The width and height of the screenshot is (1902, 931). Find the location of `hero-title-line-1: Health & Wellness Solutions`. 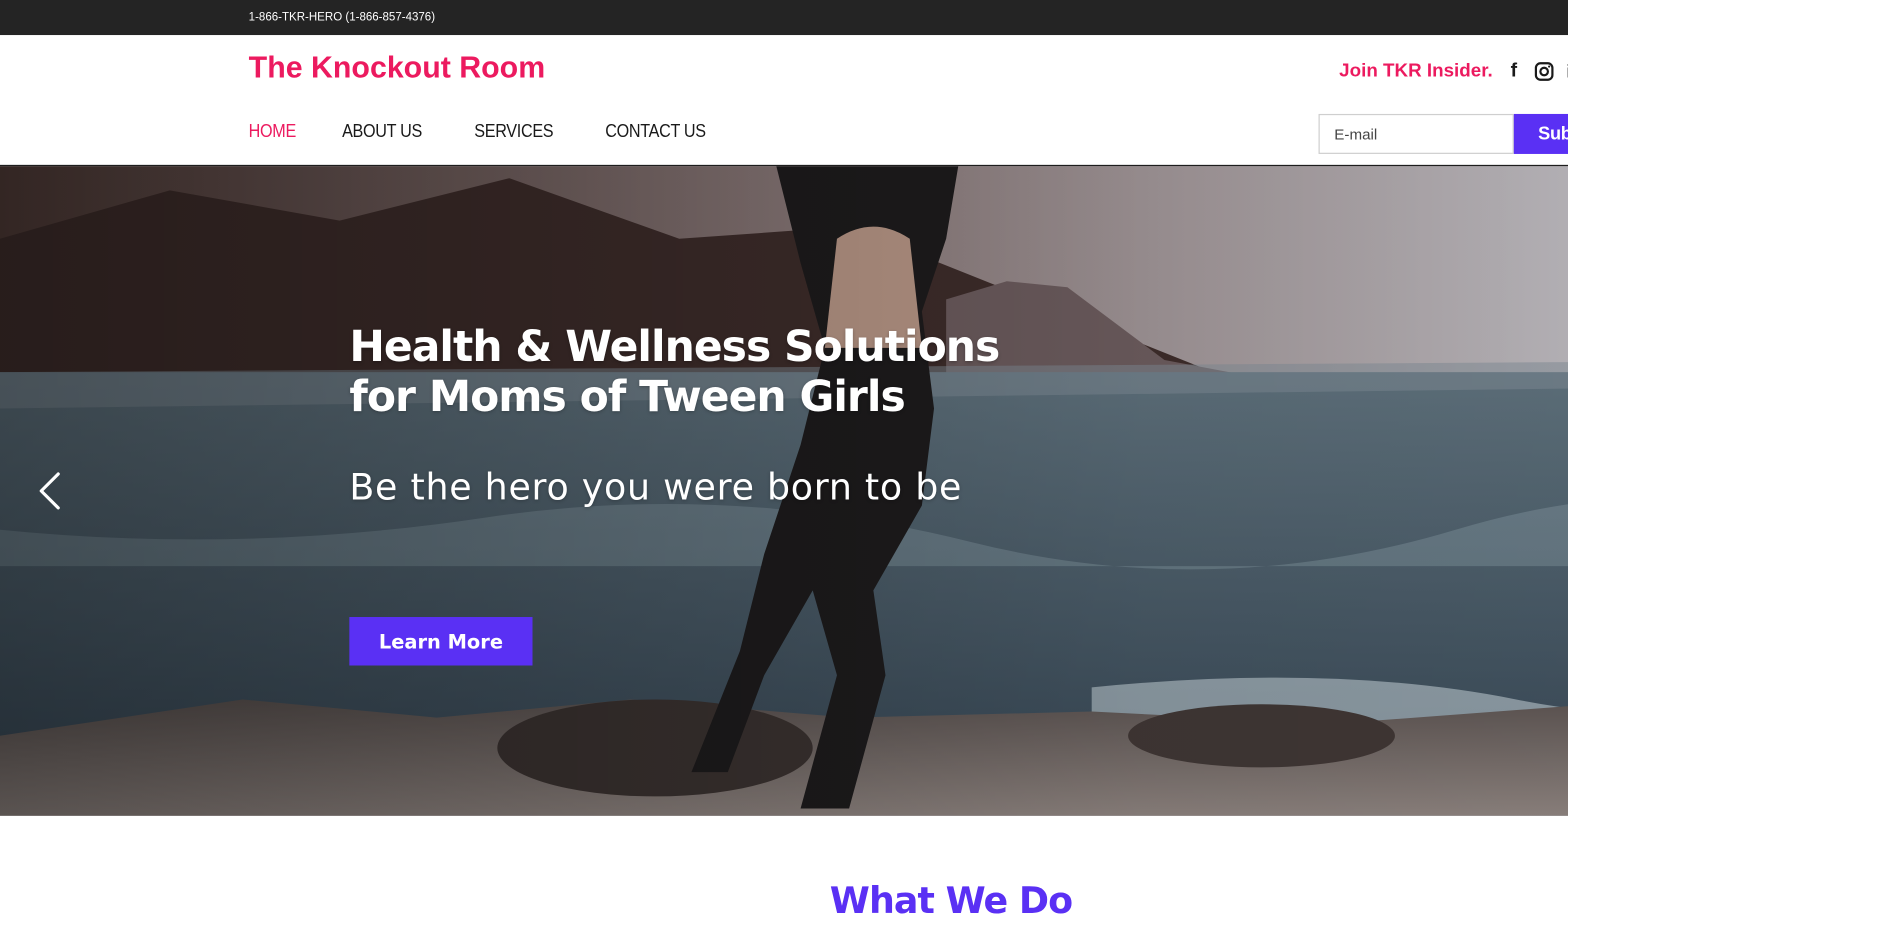

hero-title-line-1: Health & Wellness Solutions is located at coordinates (674, 348).